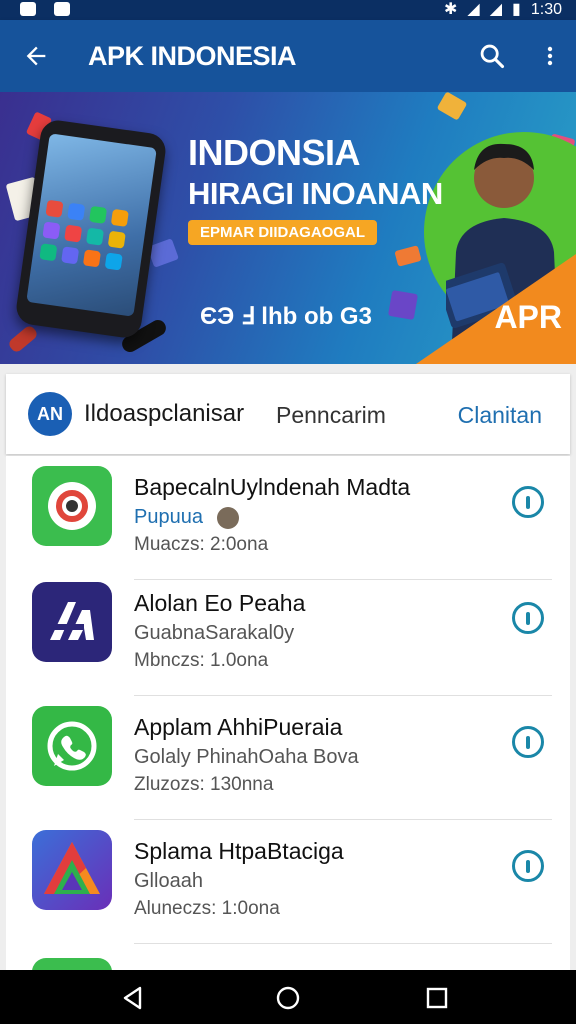 This screenshot has height=1024, width=576. I want to click on search-icon, so click(492, 56).